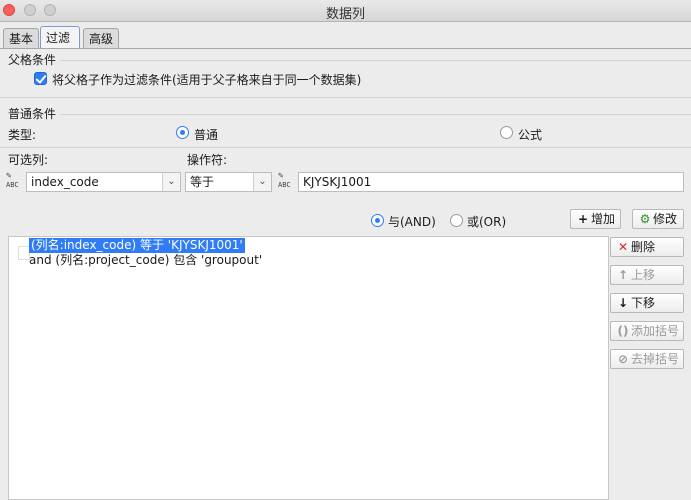 The image size is (691, 500). Describe the element at coordinates (206, 135) in the screenshot. I see `type-normal-label: 普通` at that location.